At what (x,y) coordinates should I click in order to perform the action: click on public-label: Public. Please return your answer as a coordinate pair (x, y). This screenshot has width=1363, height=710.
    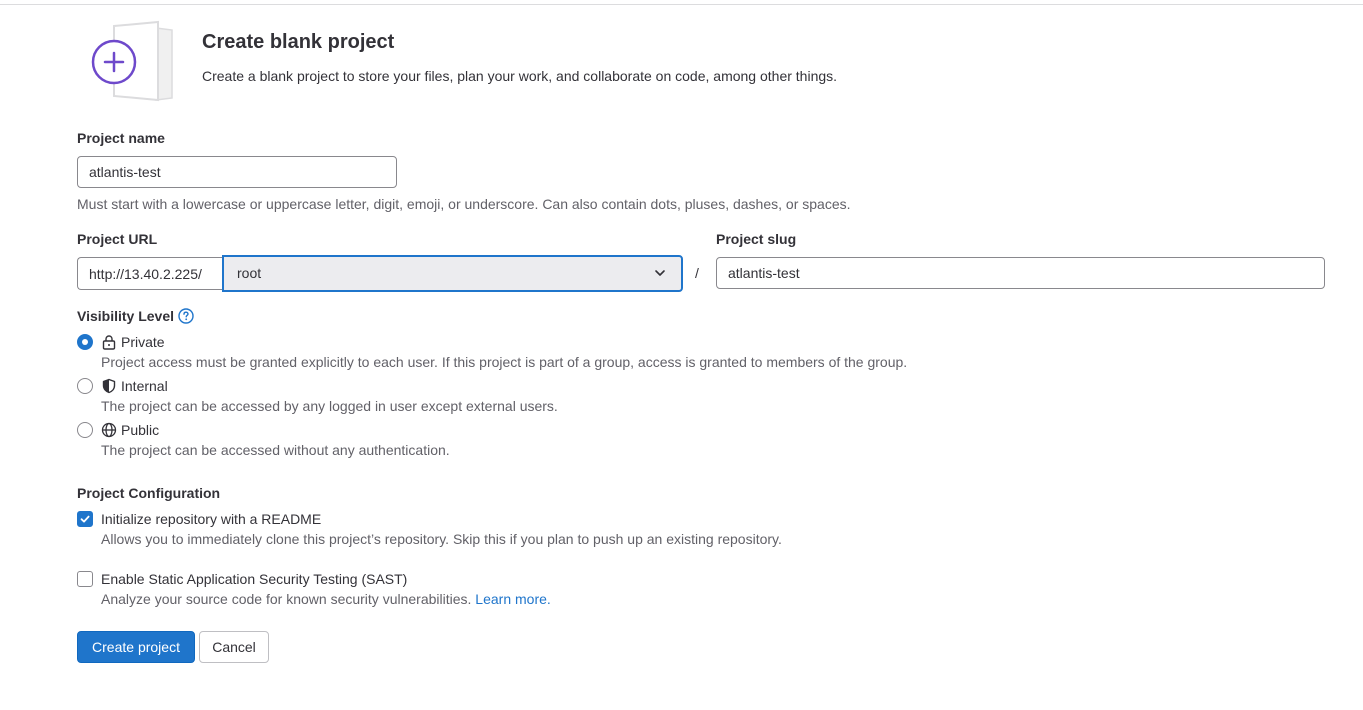
    Looking at the image, I should click on (140, 430).